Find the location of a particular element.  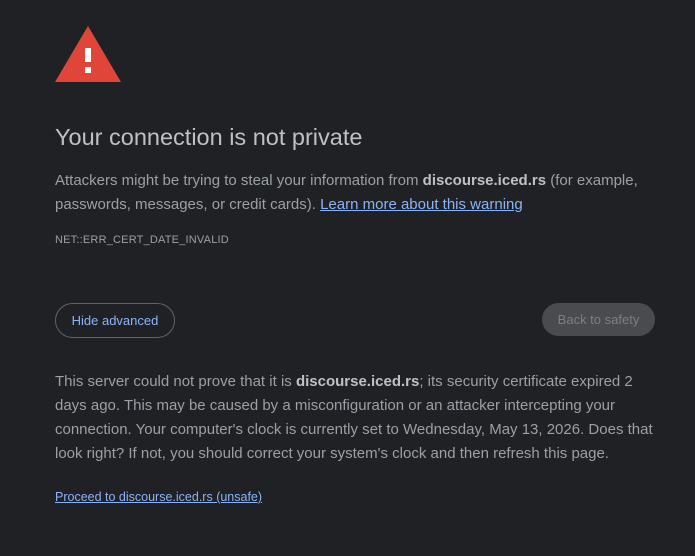

page-title: Your connection is not private is located at coordinates (209, 137).